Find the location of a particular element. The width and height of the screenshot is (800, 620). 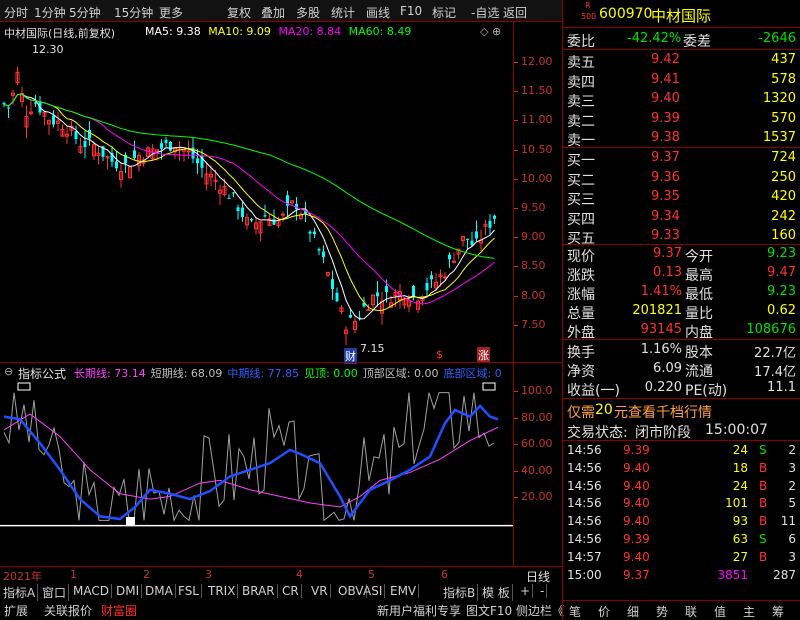

stat2-label: 股本 is located at coordinates (699, 353).